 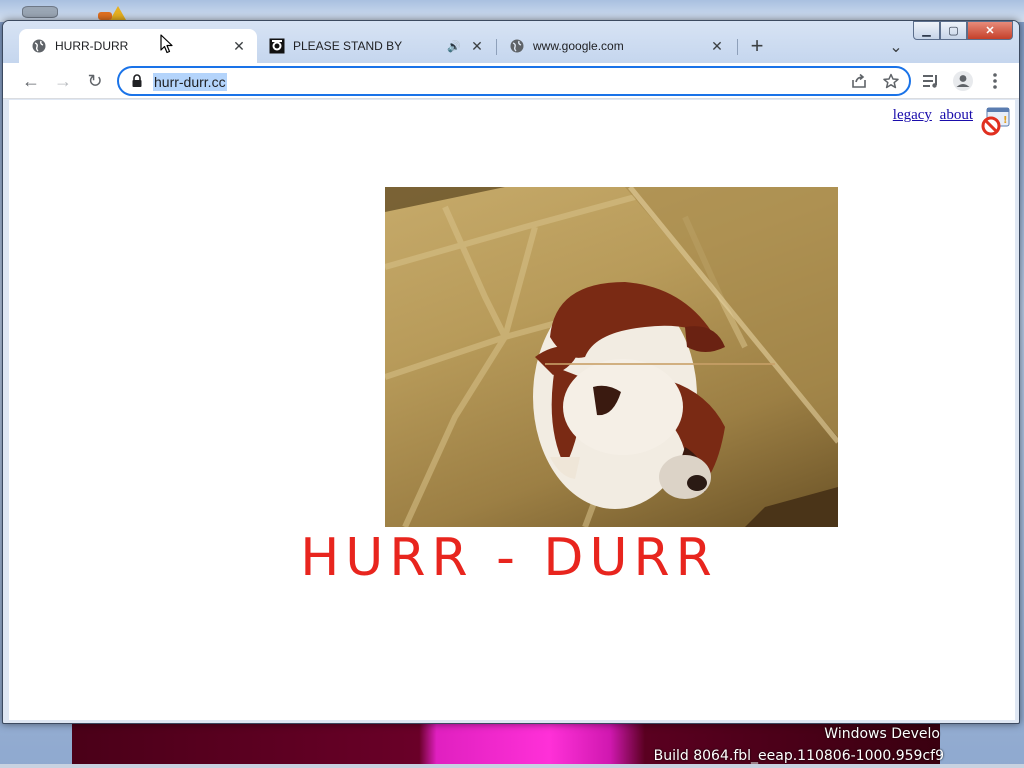 What do you see at coordinates (996, 121) in the screenshot?
I see `blocked-popup-icon: !` at bounding box center [996, 121].